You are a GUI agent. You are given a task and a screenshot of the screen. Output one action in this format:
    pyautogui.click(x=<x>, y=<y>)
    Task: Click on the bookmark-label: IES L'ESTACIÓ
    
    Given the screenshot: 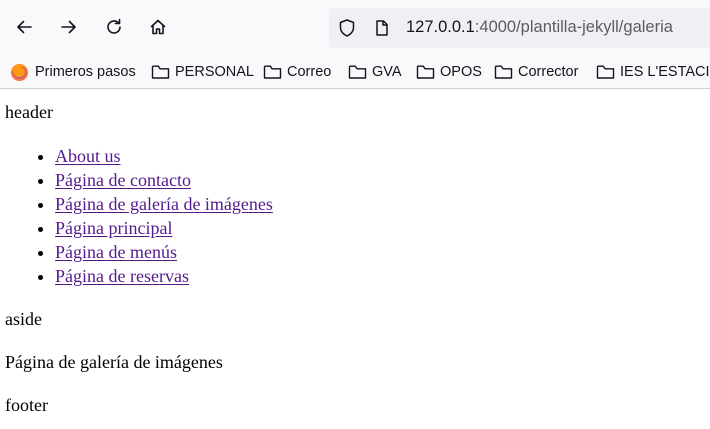 What is the action you would take?
    pyautogui.click(x=665, y=72)
    